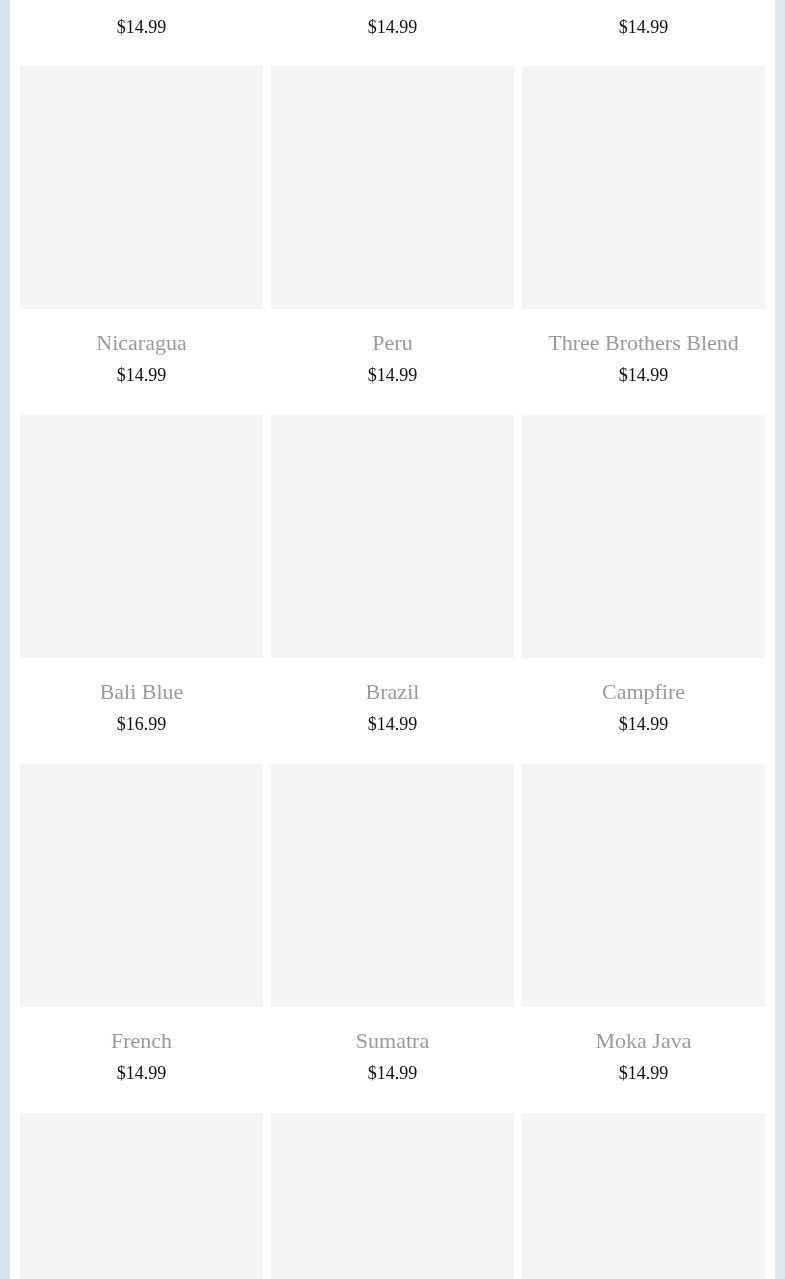  Describe the element at coordinates (643, 692) in the screenshot. I see `product-name: Campfire` at that location.